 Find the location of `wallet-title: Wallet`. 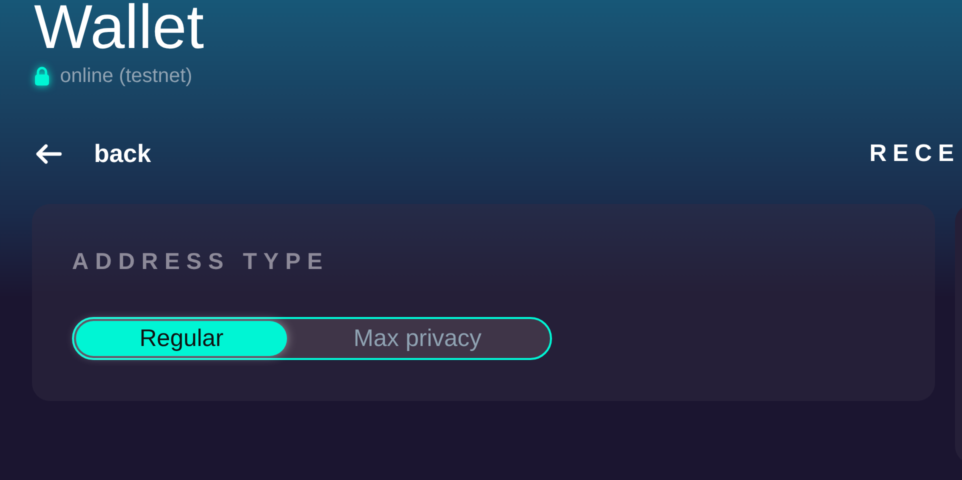

wallet-title: Wallet is located at coordinates (119, 28).